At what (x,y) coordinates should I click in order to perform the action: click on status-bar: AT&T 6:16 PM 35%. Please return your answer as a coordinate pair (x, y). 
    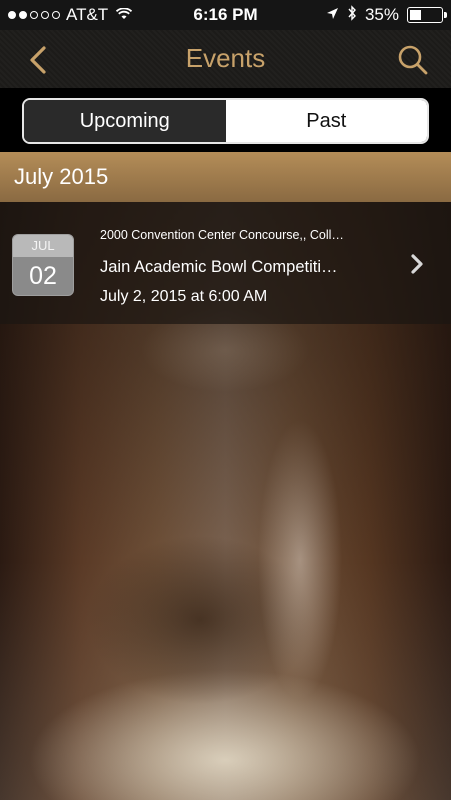
    Looking at the image, I should click on (225, 15).